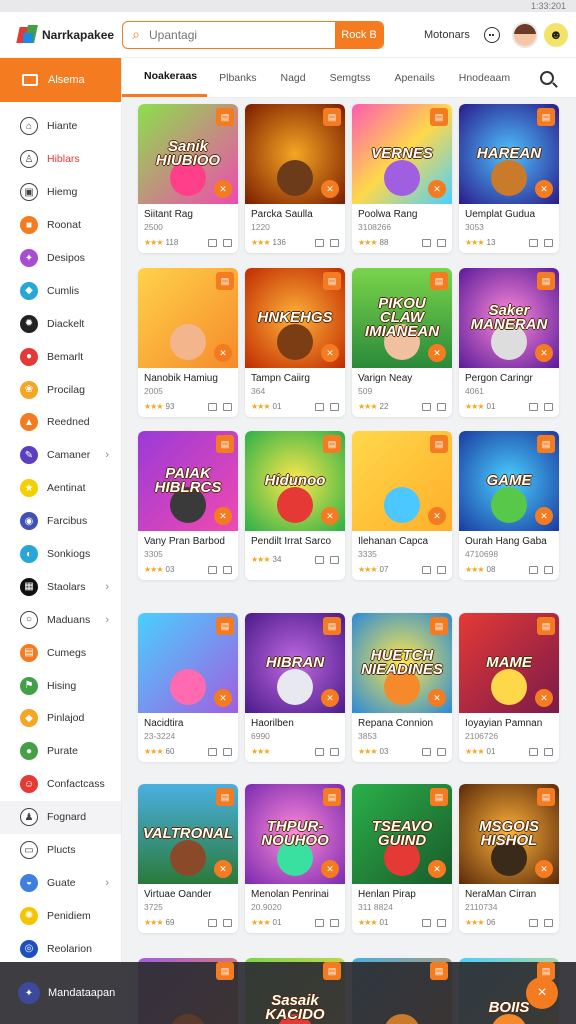 Image resolution: width=576 pixels, height=1024 pixels. What do you see at coordinates (295, 505) in the screenshot?
I see `game-card: Hidunoo ▤ ✕ Pendilt Irrat Sarco ★★★ 34` at bounding box center [295, 505].